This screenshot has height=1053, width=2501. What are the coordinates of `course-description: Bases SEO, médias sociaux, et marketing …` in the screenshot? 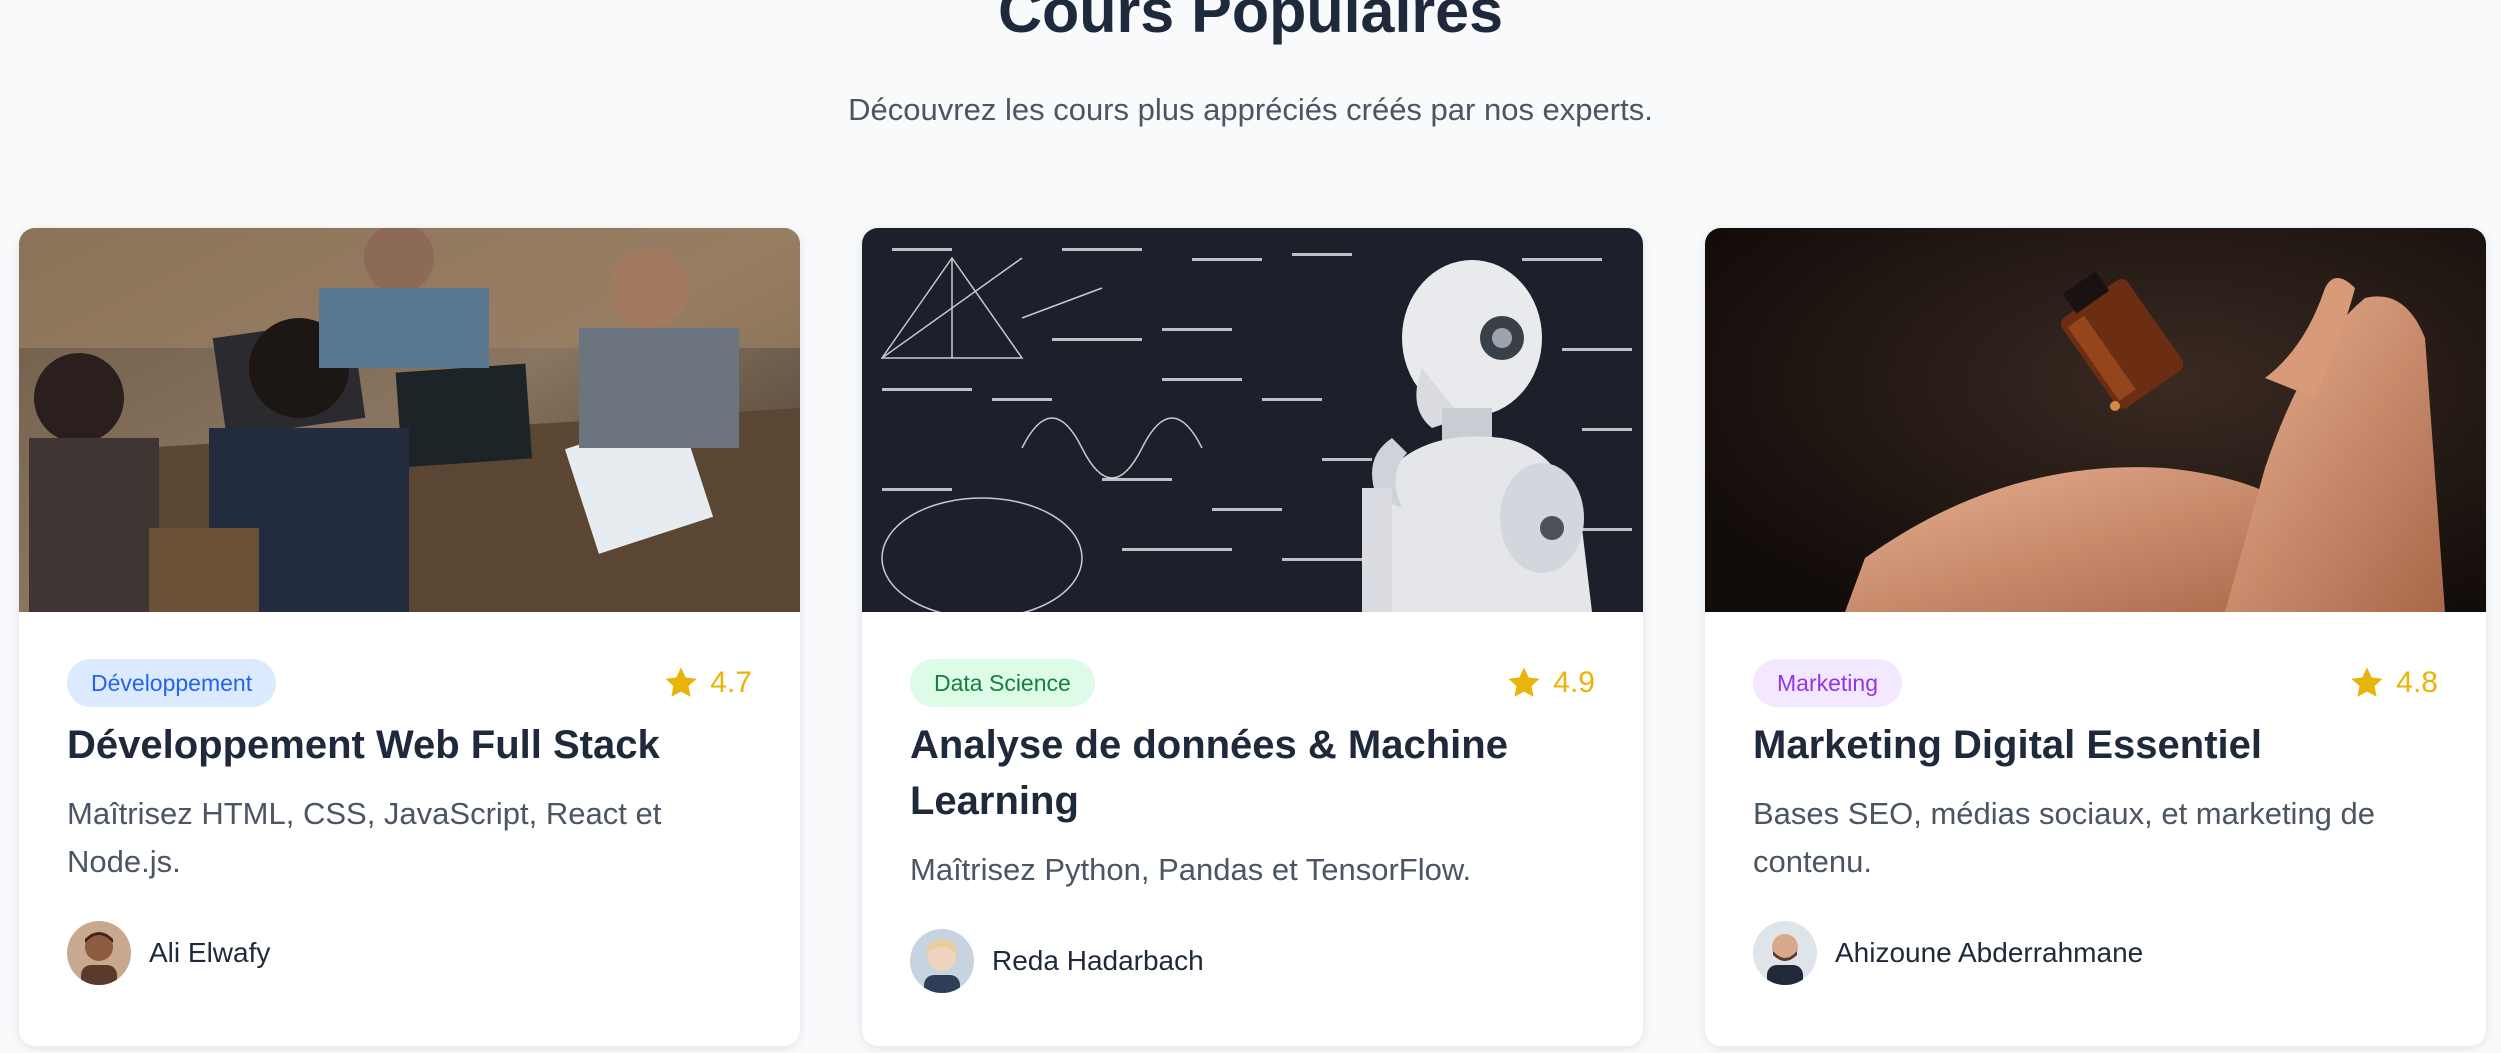 It's located at (2064, 837).